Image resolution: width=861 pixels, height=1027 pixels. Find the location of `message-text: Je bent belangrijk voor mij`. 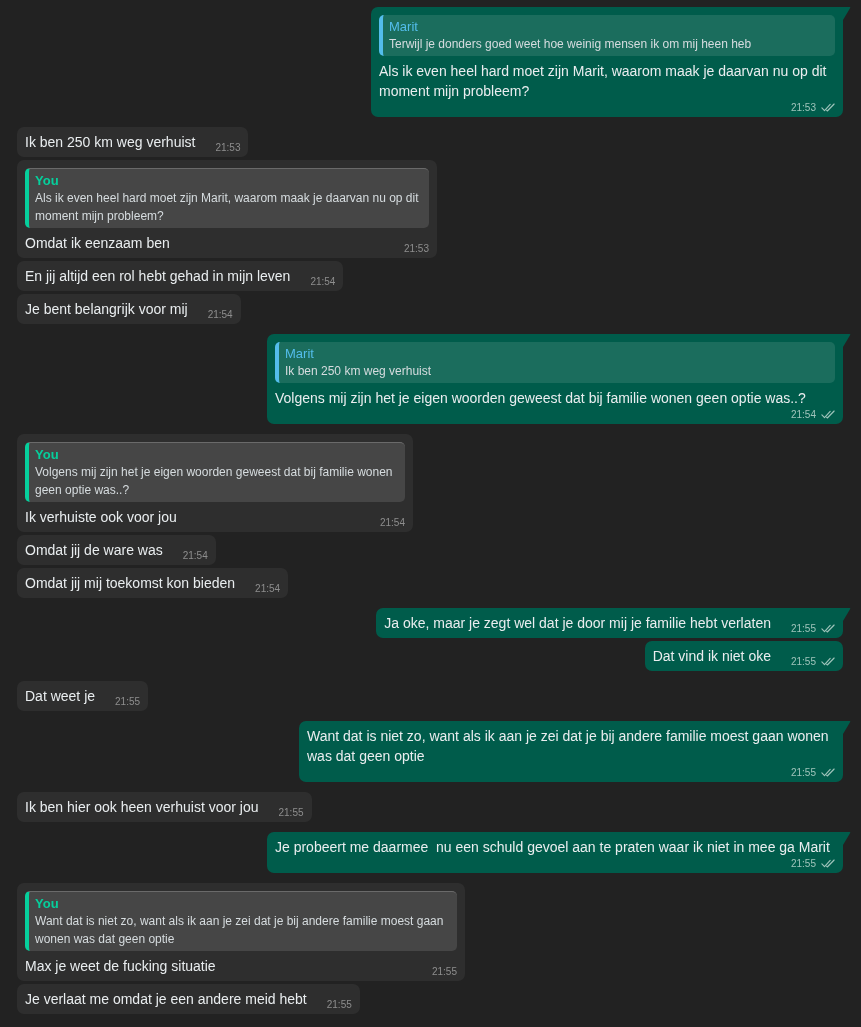

message-text: Je bent belangrijk voor mij is located at coordinates (106, 309).